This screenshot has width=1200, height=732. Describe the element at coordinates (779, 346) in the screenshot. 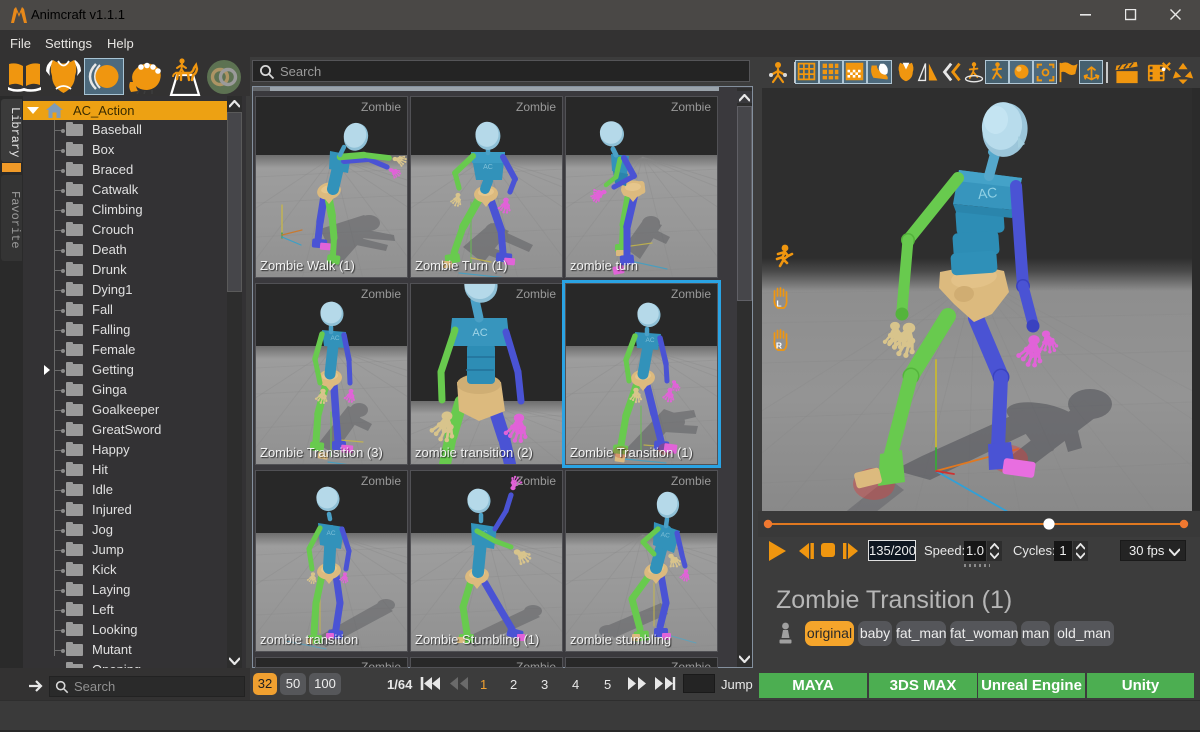

I see `svg-text: R` at that location.